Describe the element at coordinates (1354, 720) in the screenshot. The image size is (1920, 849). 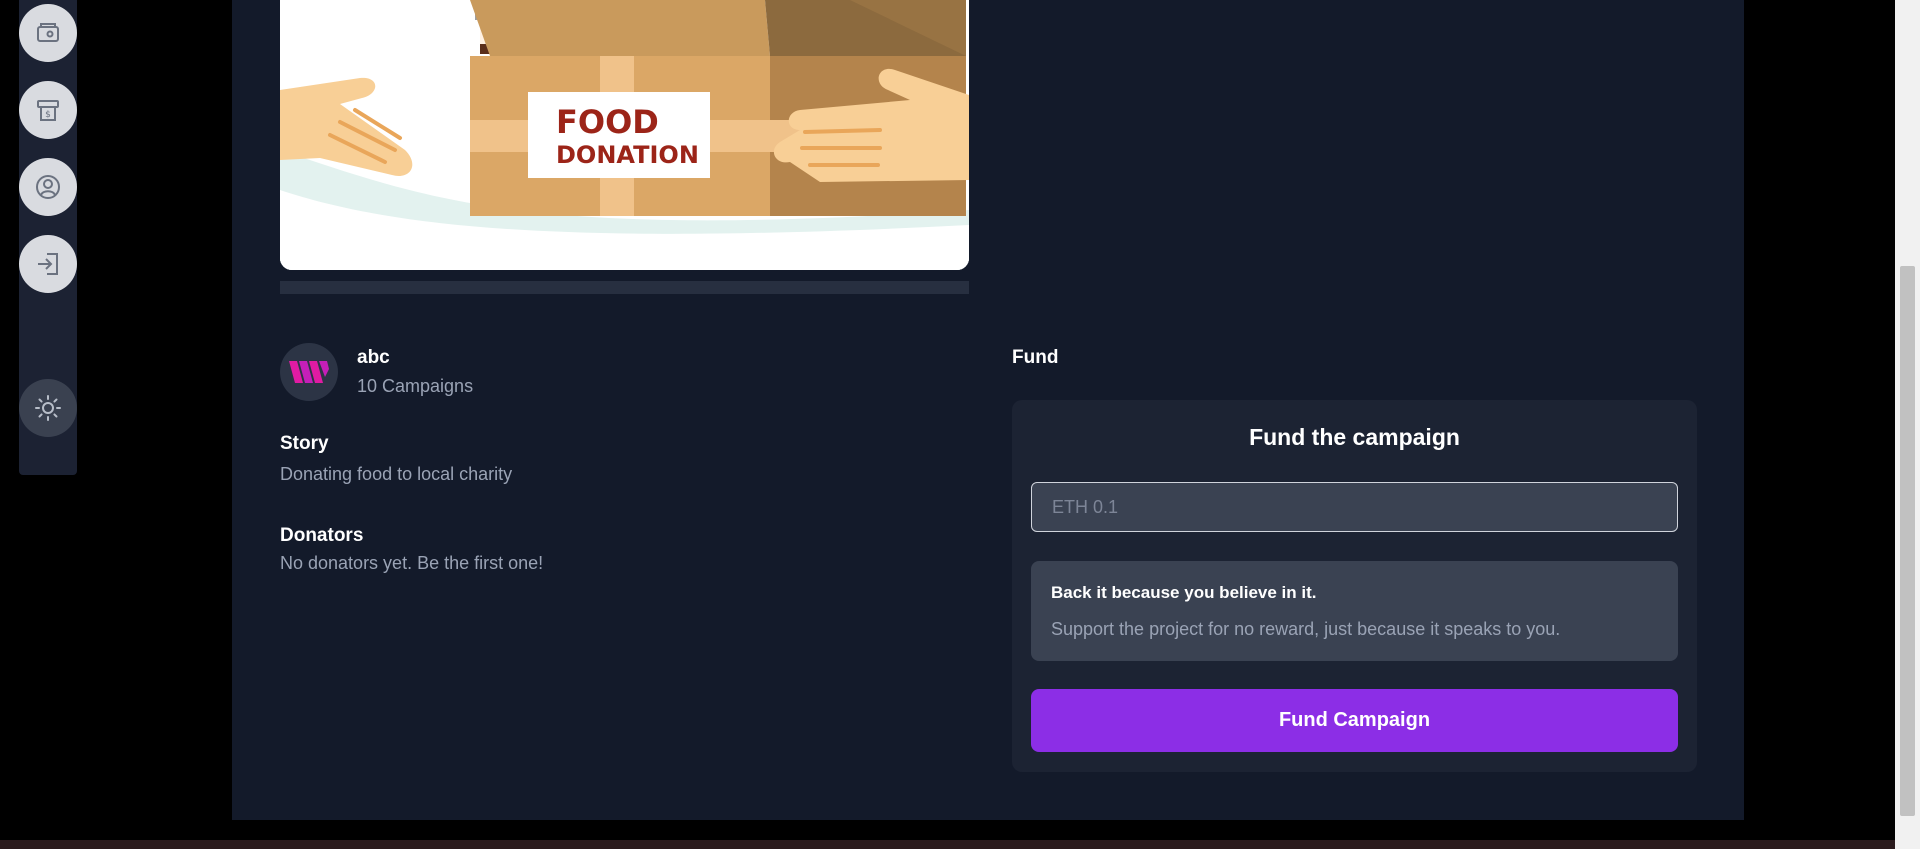
I see `fund-campaign-button: Fund Campaign` at that location.